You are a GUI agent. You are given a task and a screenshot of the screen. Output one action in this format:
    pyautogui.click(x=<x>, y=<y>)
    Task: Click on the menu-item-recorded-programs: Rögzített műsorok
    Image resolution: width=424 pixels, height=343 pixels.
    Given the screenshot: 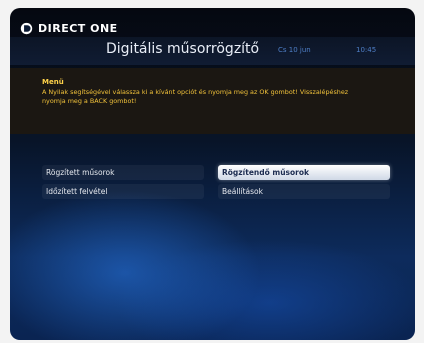 What is the action you would take?
    pyautogui.click(x=123, y=172)
    